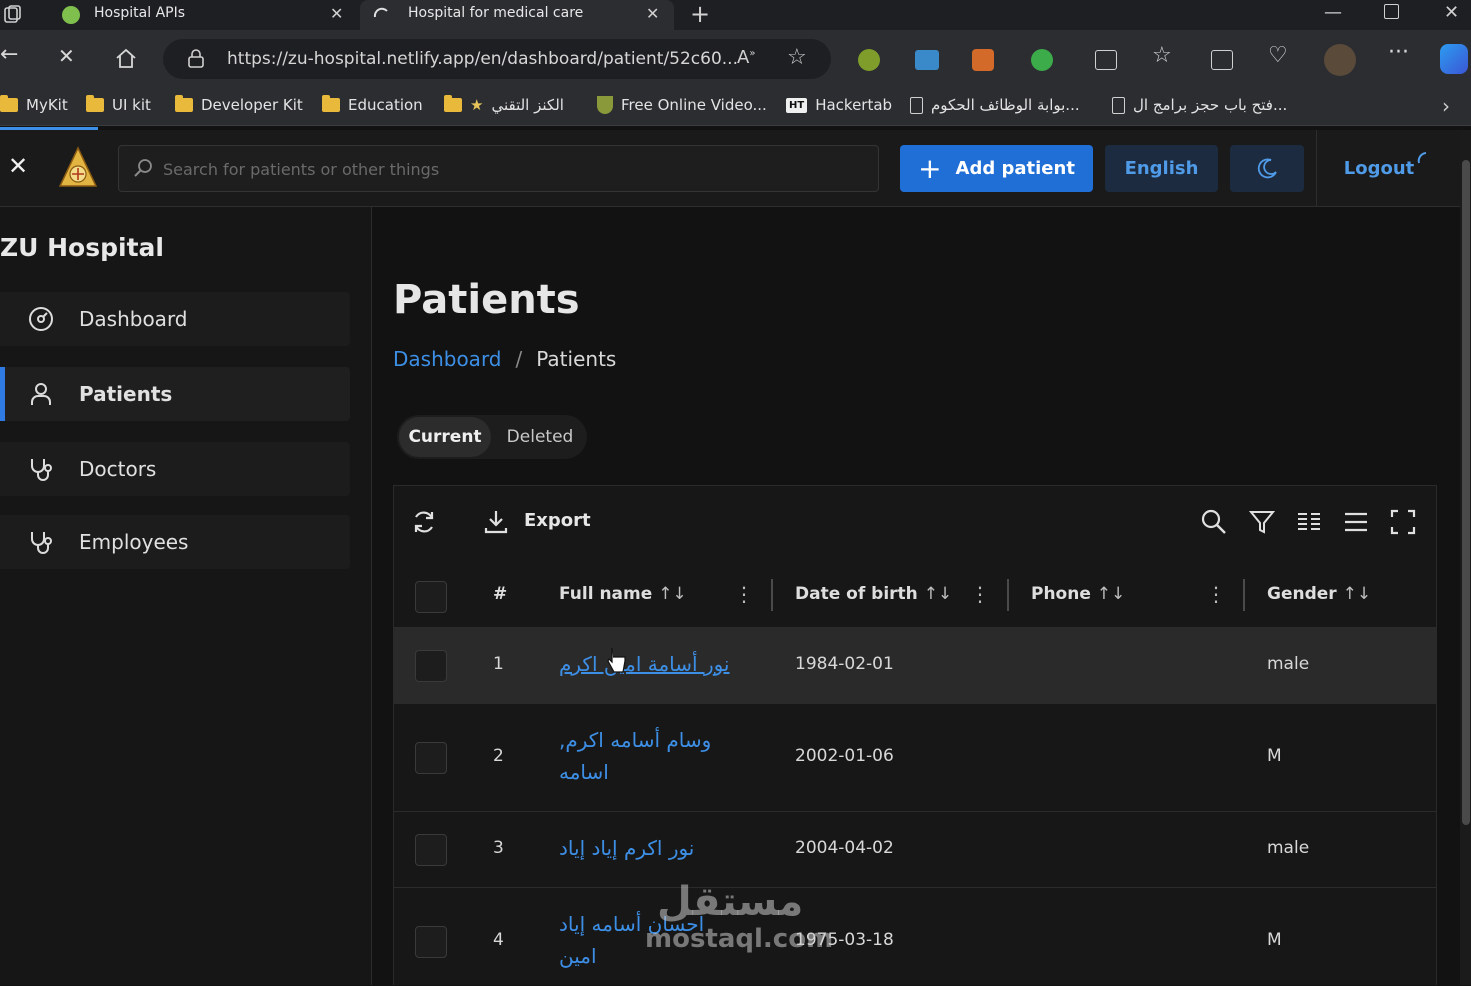 Image resolution: width=1471 pixels, height=986 pixels. I want to click on column-header-date-of-birth: Date of birth ↑↓, so click(873, 594).